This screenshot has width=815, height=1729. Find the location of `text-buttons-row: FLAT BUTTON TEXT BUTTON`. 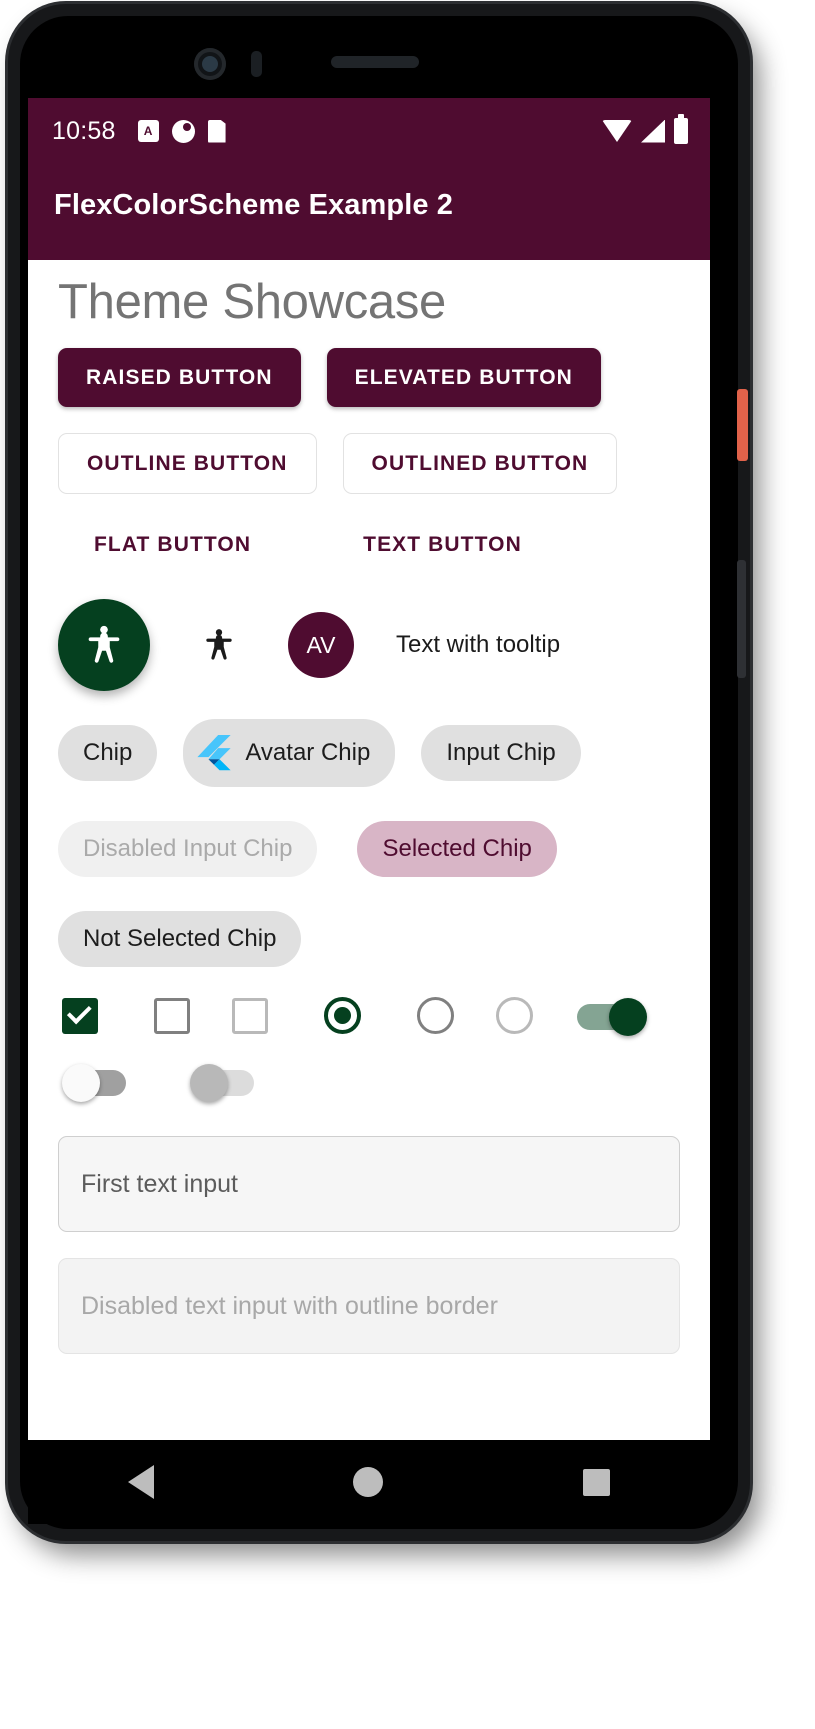

text-buttons-row: FLAT BUTTON TEXT BUTTON is located at coordinates (369, 533).